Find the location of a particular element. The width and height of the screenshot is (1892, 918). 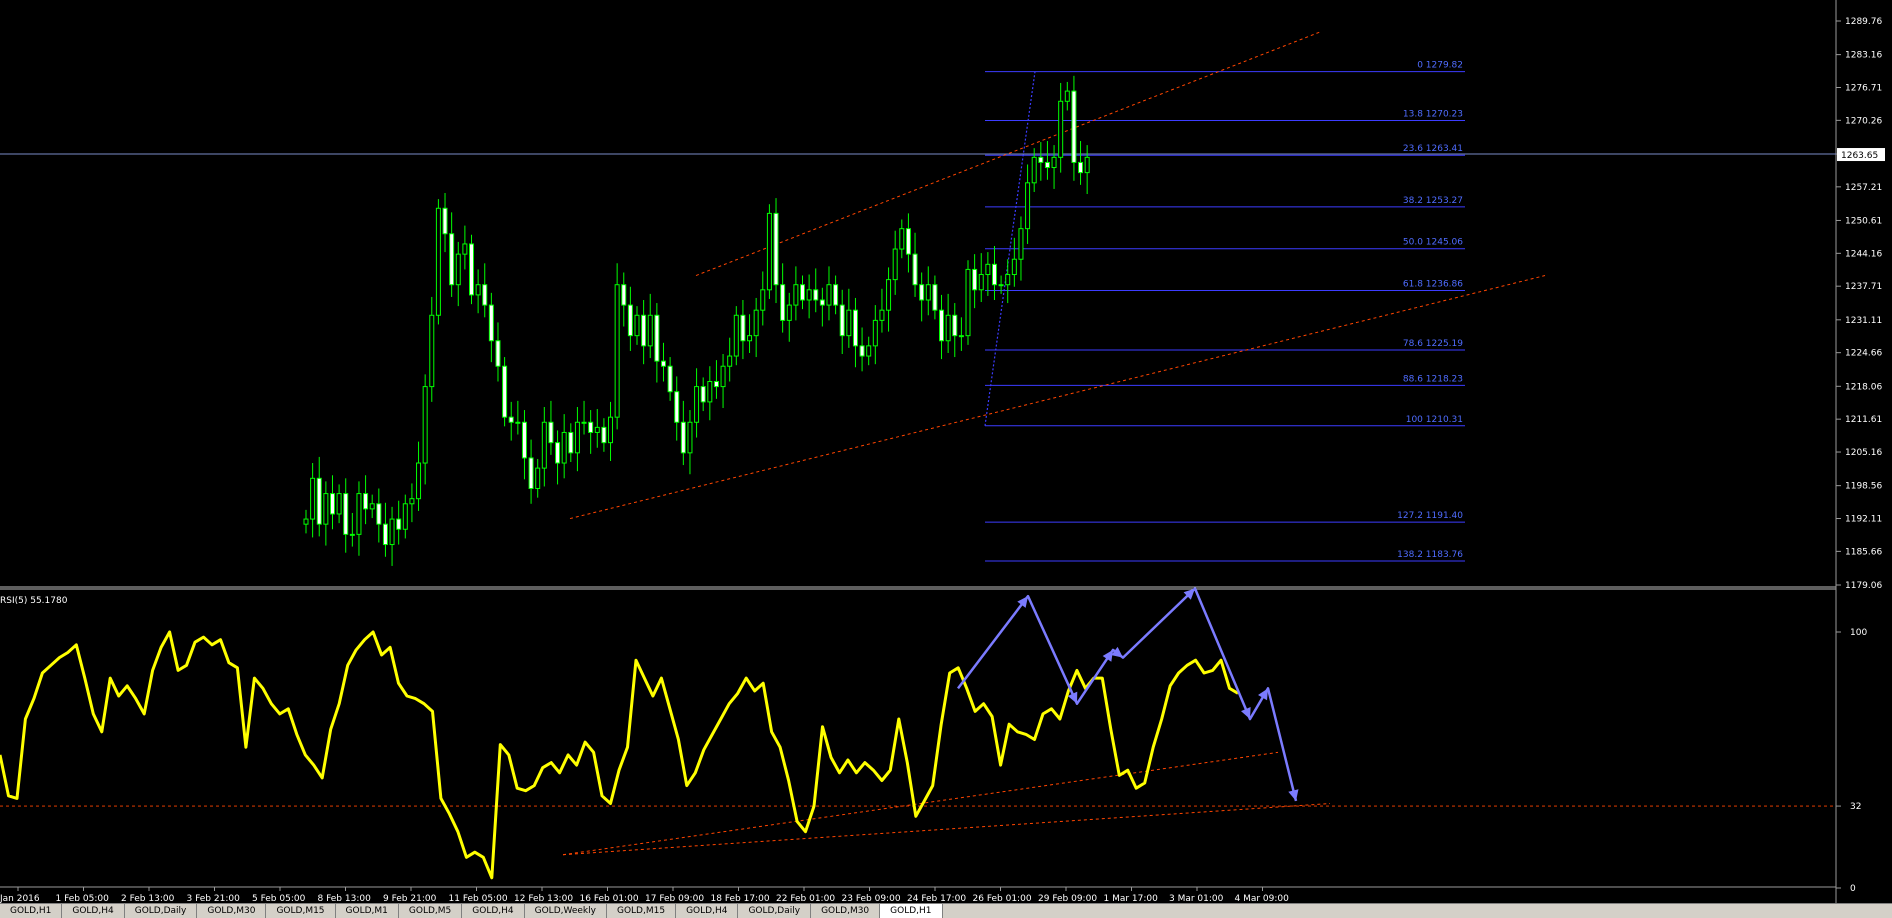

chart-tab: GOLD,Weekly is located at coordinates (566, 911).